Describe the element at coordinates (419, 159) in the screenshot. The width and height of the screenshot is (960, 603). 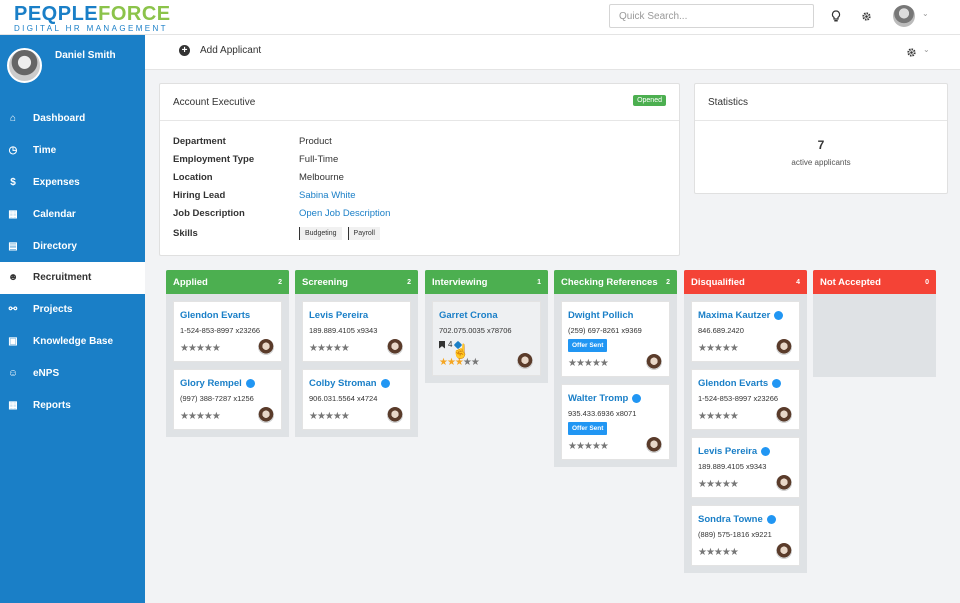
I see `job-field-row: Employment Type Full-Time` at that location.